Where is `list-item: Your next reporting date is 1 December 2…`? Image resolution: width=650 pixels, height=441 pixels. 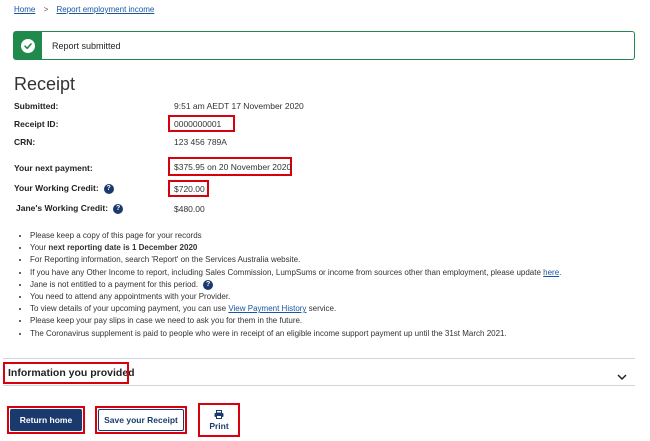
list-item: Your next reporting date is 1 December 2… is located at coordinates (340, 248).